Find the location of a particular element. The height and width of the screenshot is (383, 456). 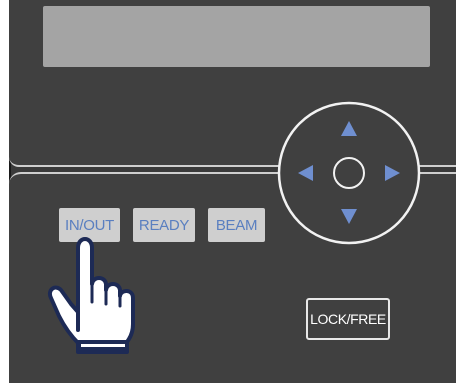

beam-label: BEAM is located at coordinates (236, 225).